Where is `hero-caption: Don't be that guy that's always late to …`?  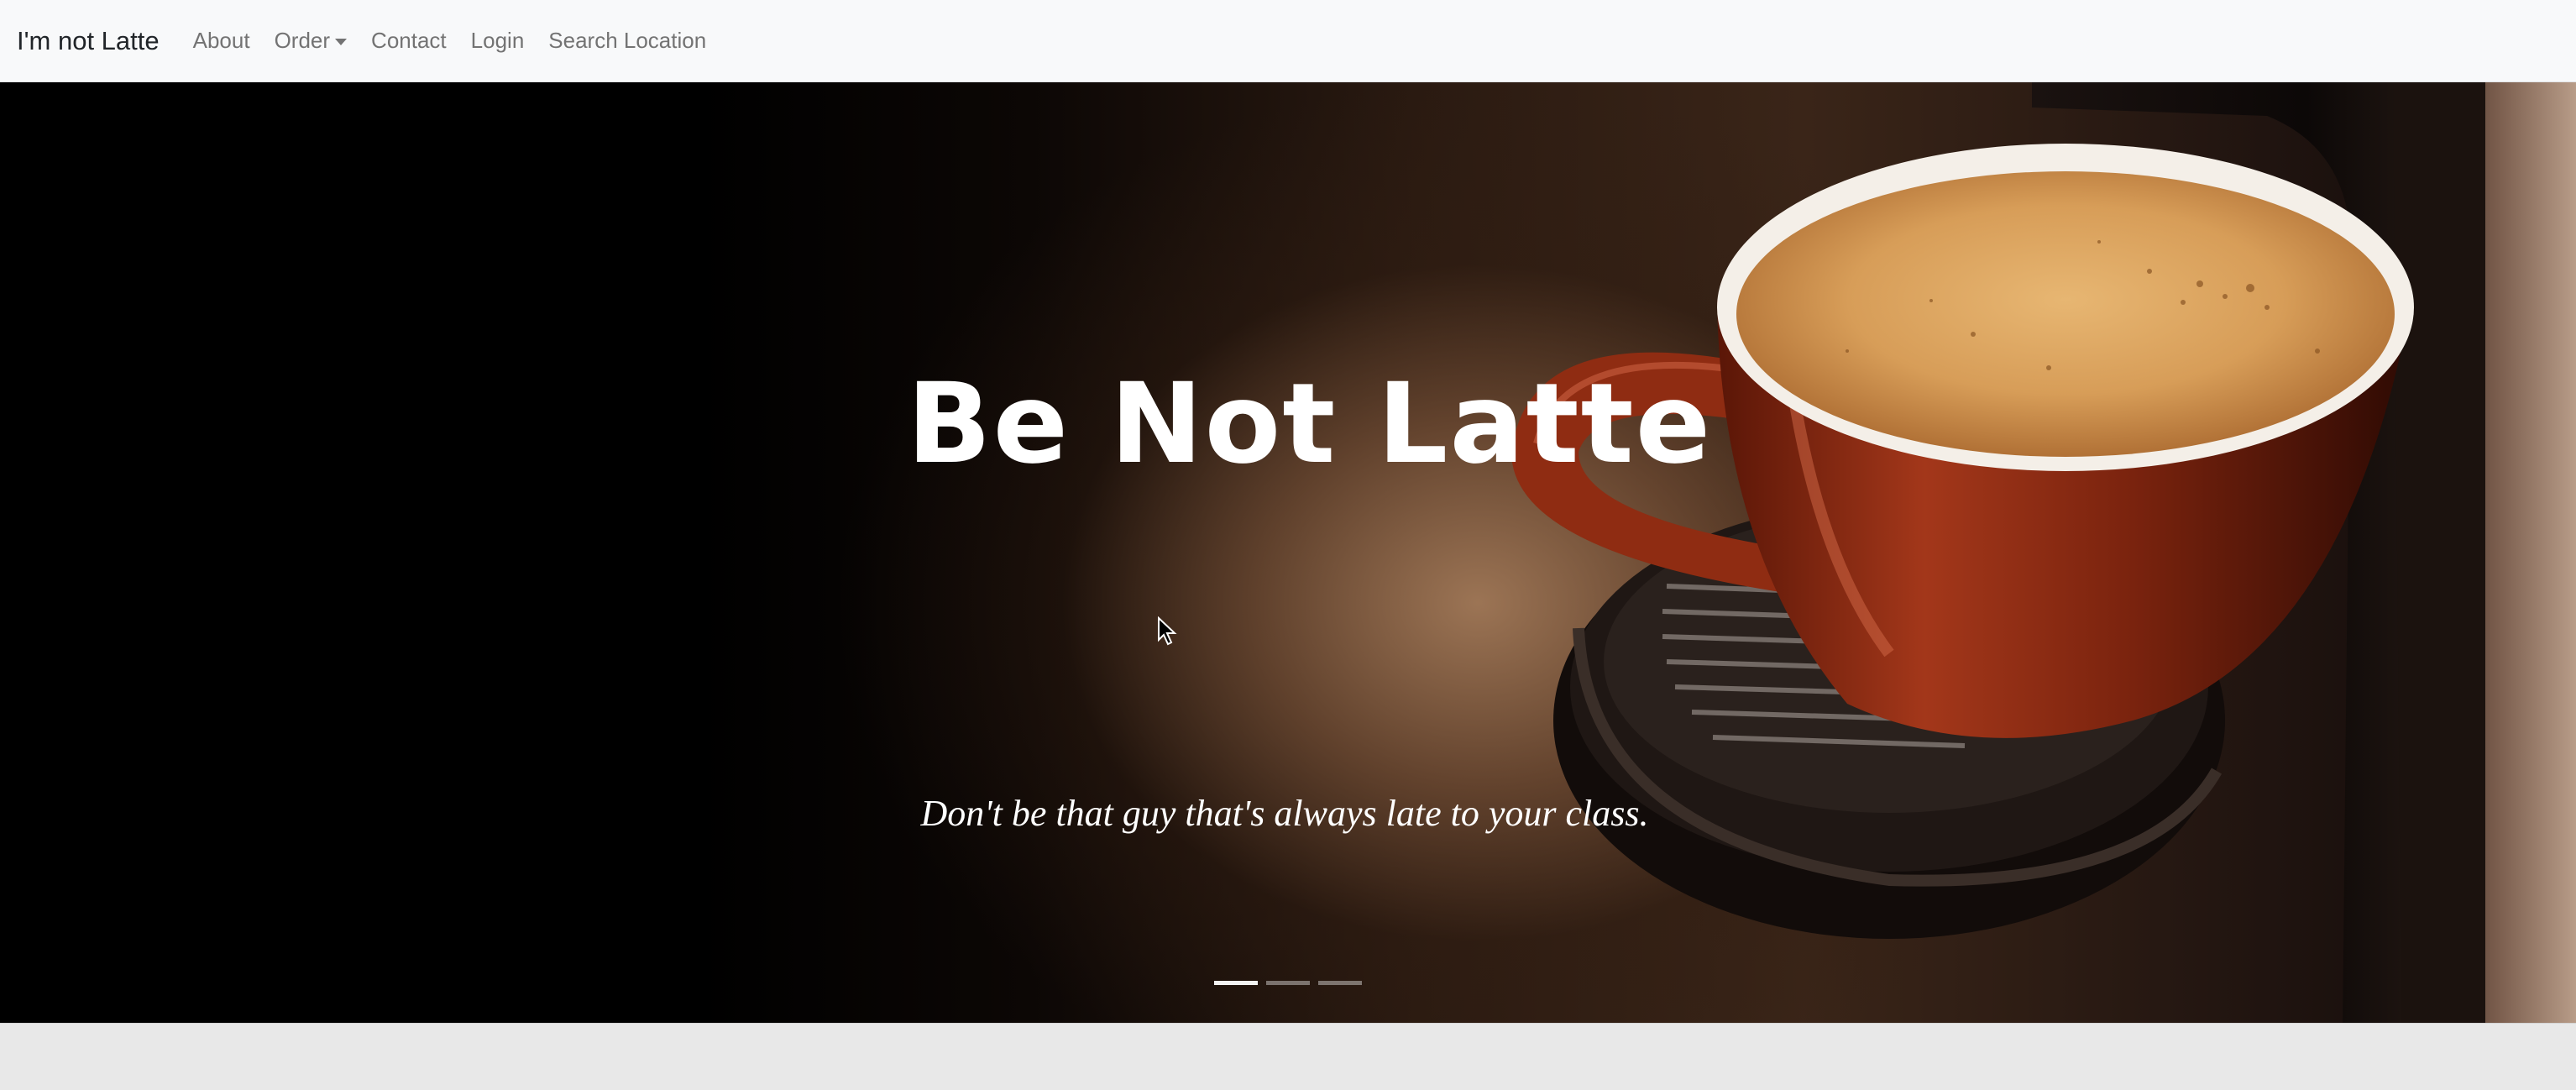 hero-caption: Don't be that guy that's always late to … is located at coordinates (1284, 813).